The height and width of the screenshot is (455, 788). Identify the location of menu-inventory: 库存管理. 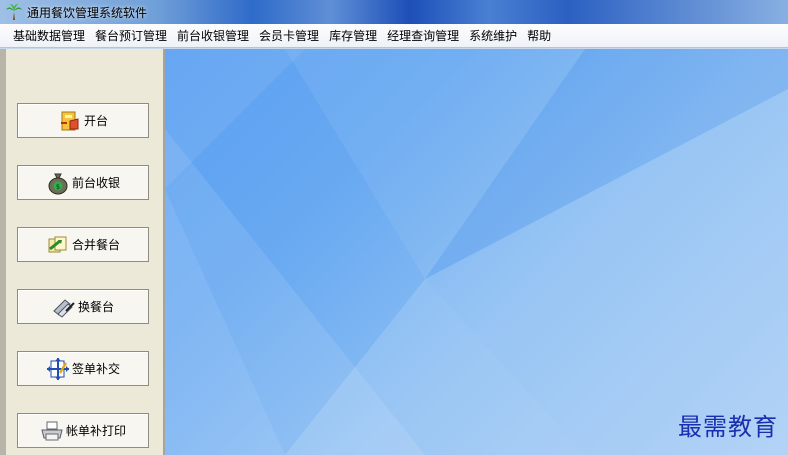
(353, 35).